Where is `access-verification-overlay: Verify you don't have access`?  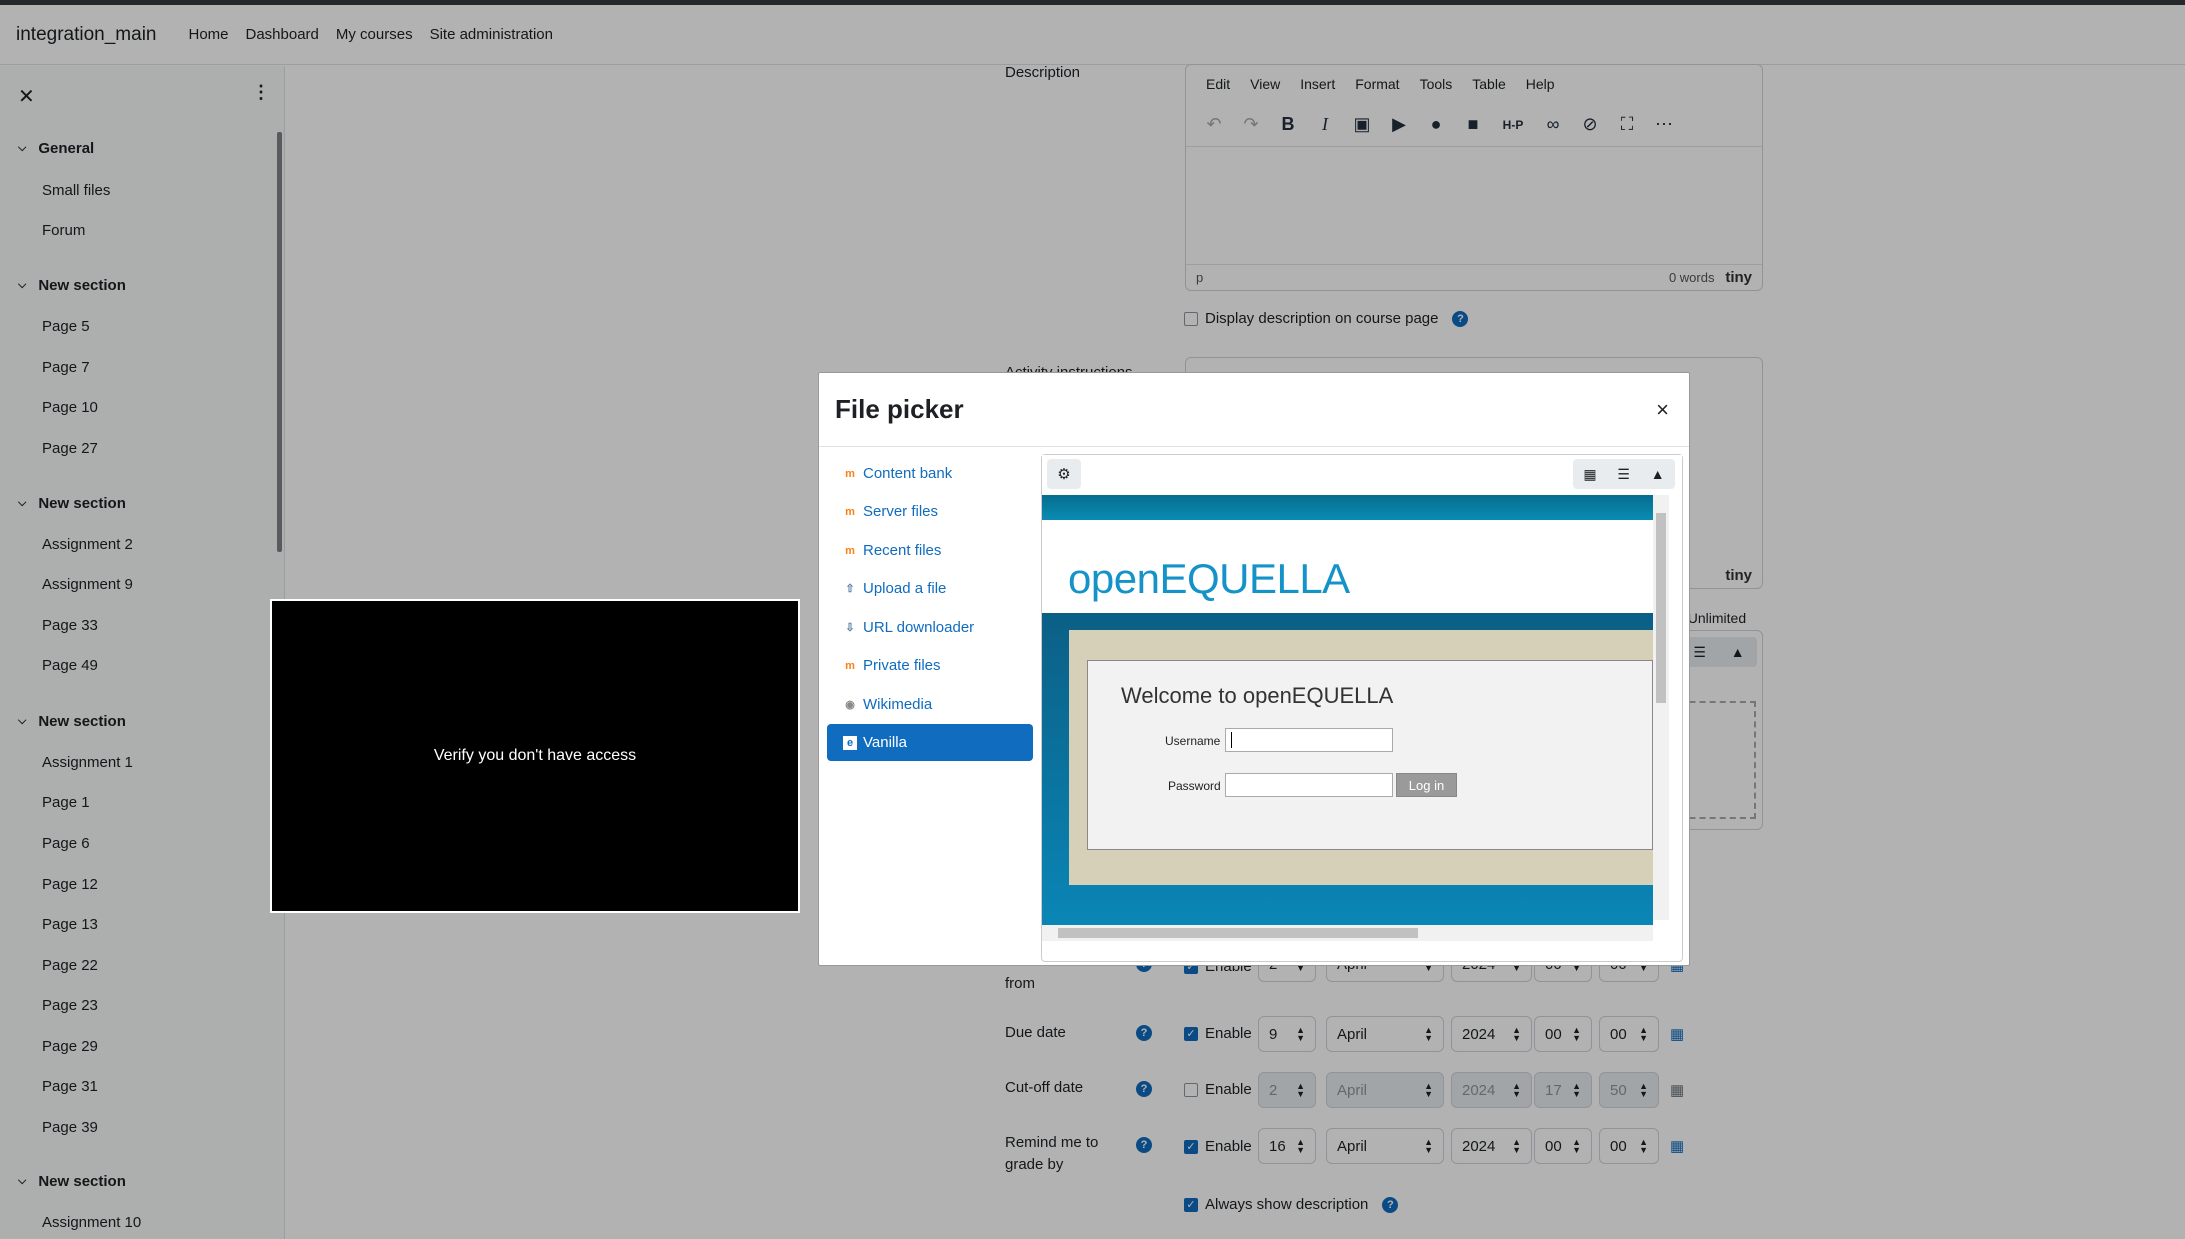
access-verification-overlay: Verify you don't have access is located at coordinates (535, 756).